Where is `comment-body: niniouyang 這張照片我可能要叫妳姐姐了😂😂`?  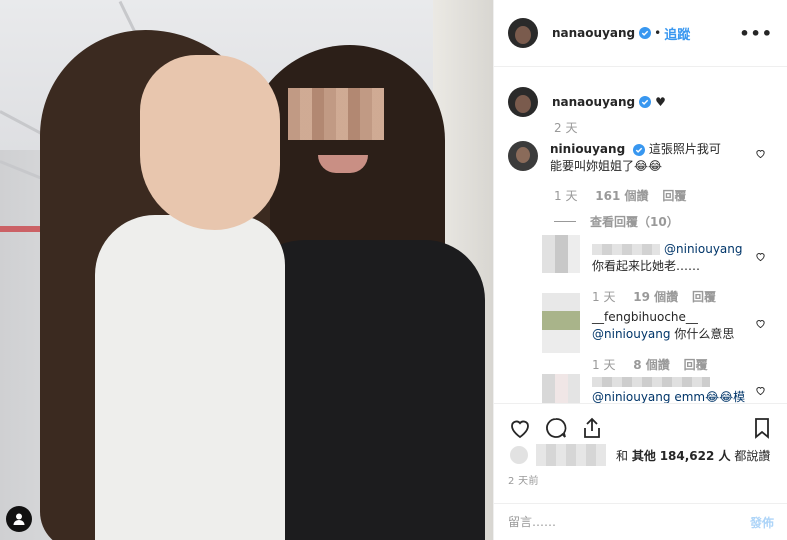
comment-body: niniouyang 這張照片我可能要叫妳姐姐了😂😂 is located at coordinates (640, 158).